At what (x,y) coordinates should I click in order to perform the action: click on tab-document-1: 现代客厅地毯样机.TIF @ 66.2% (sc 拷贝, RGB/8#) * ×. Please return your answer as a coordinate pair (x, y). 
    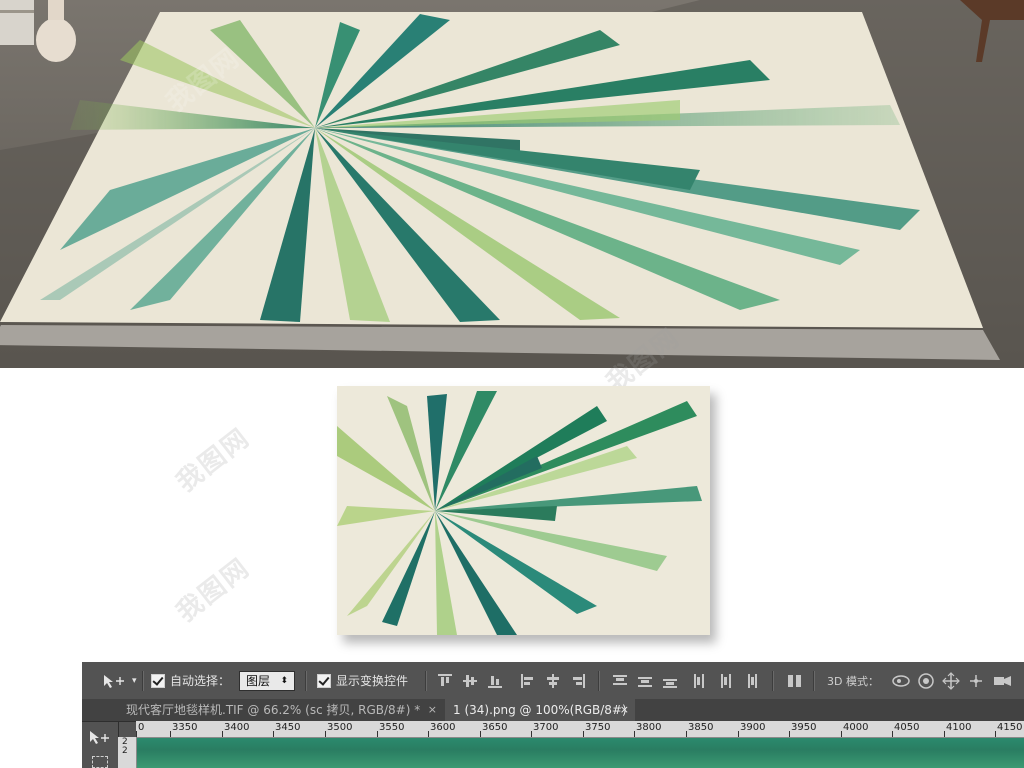
    Looking at the image, I should click on (280, 710).